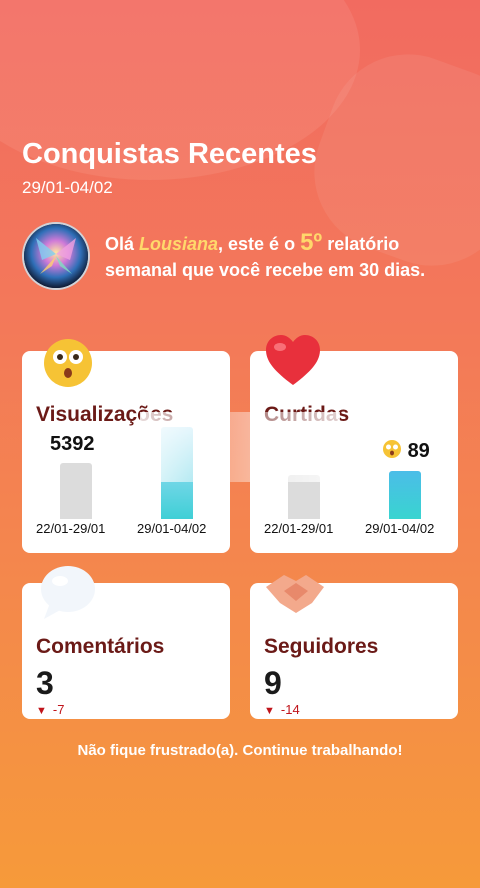 This screenshot has width=480, height=888. What do you see at coordinates (68, 363) in the screenshot?
I see `surprised-face-icon` at bounding box center [68, 363].